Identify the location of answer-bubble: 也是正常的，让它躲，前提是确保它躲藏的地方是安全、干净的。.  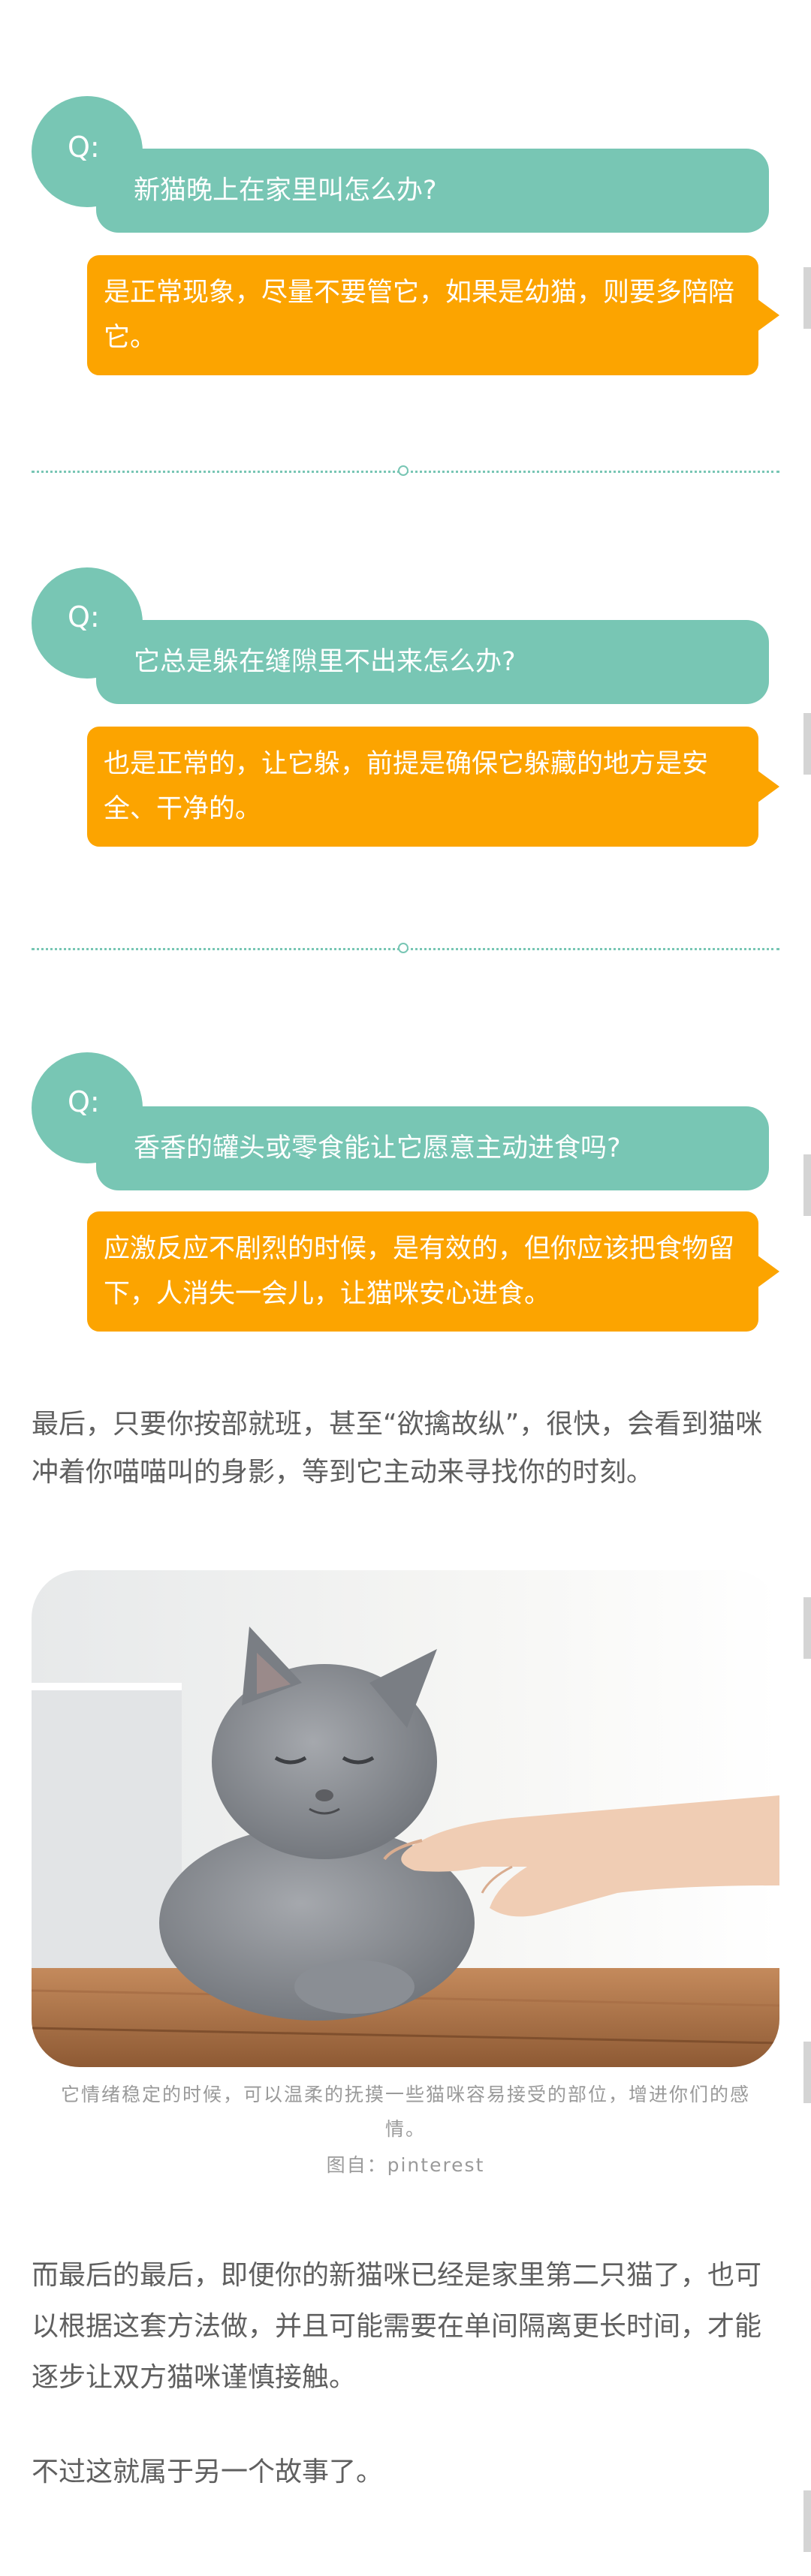
(433, 787).